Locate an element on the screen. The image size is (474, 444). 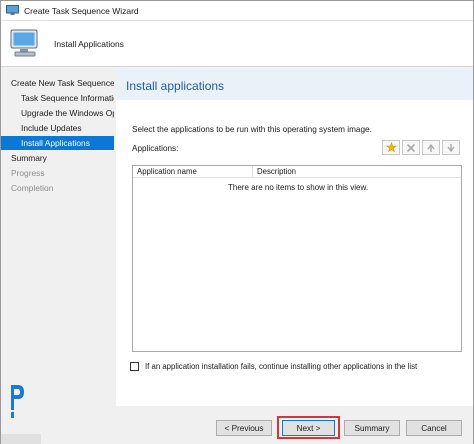
nav-item-install-applications: Install Applications is located at coordinates (57, 143).